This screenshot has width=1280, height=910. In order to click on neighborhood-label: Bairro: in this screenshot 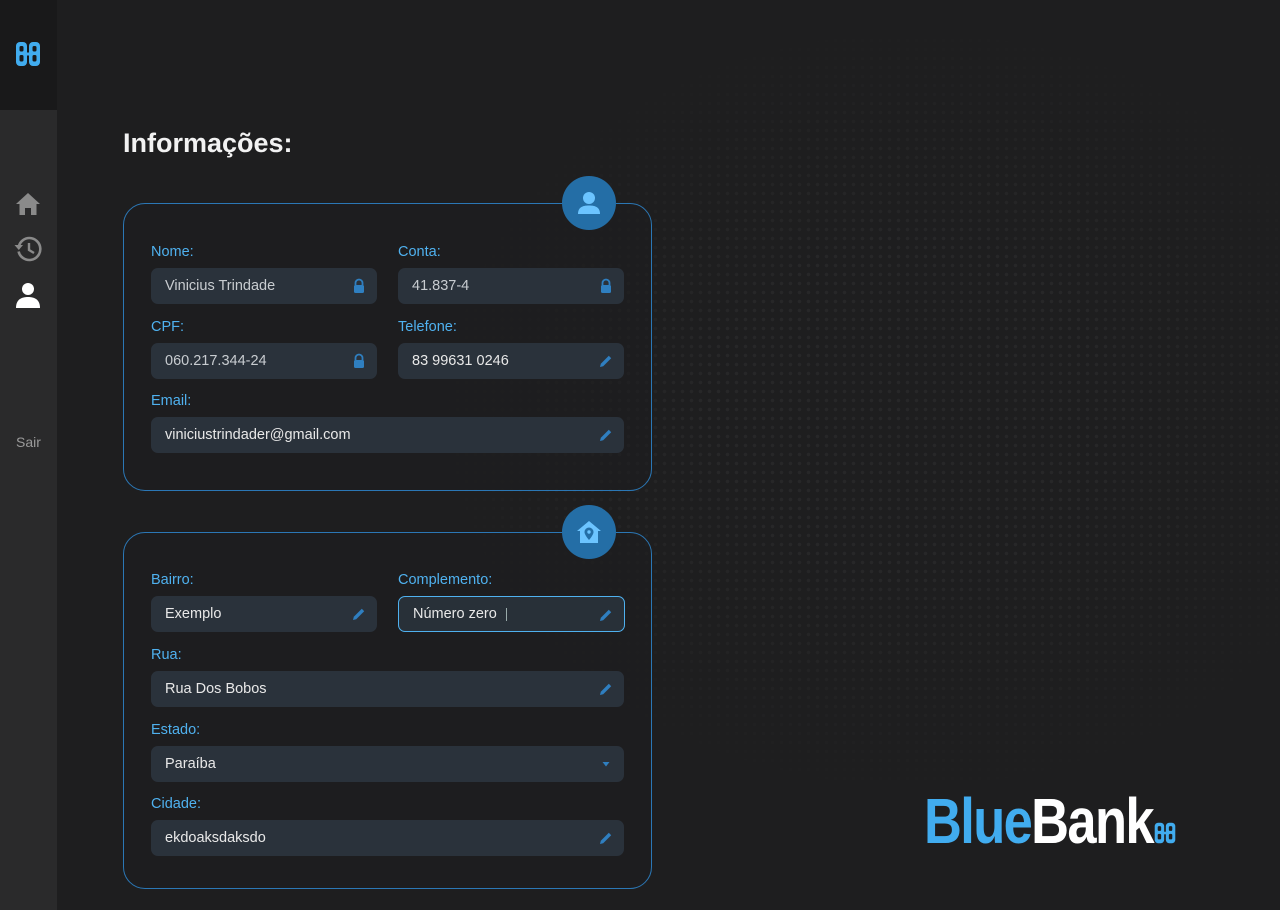, I will do `click(172, 580)`.